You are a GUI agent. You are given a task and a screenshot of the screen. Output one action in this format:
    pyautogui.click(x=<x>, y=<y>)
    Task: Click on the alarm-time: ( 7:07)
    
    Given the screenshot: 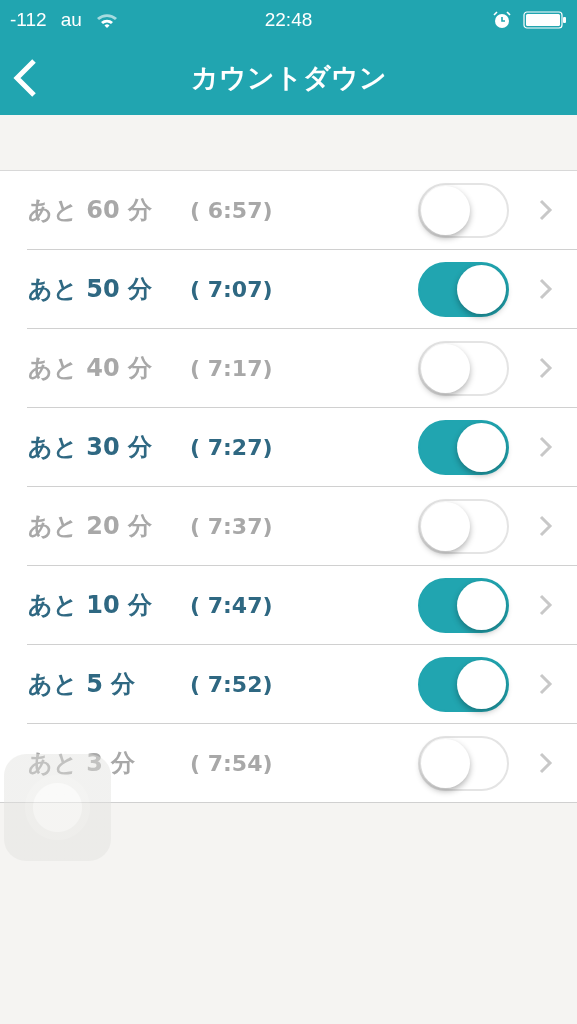 What is the action you would take?
    pyautogui.click(x=231, y=289)
    